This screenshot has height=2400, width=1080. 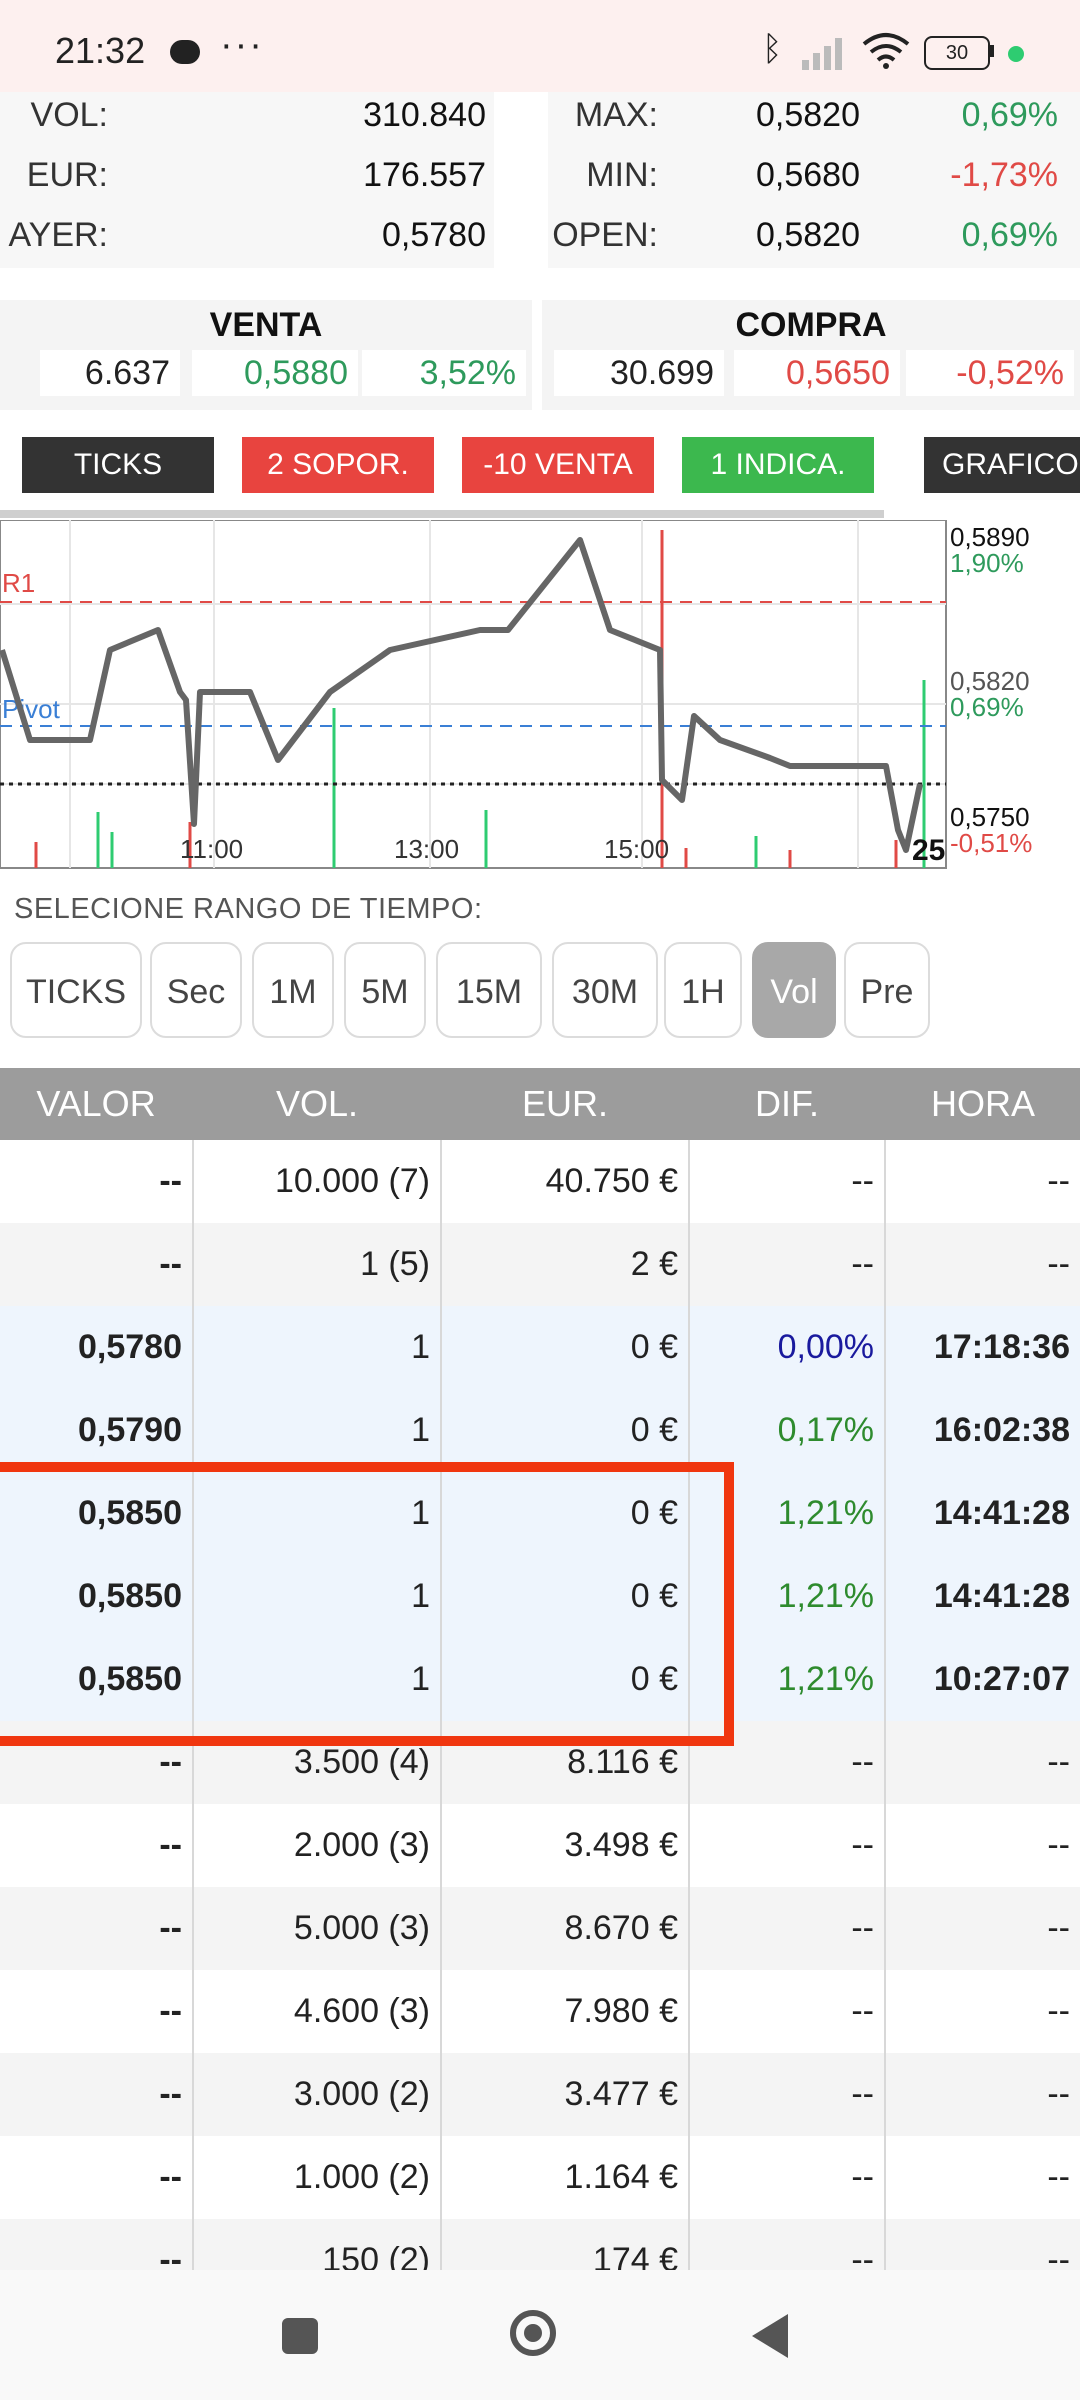 I want to click on table-row: -- 10.000 (7) 40.750 € -- --, so click(x=540, y=1181).